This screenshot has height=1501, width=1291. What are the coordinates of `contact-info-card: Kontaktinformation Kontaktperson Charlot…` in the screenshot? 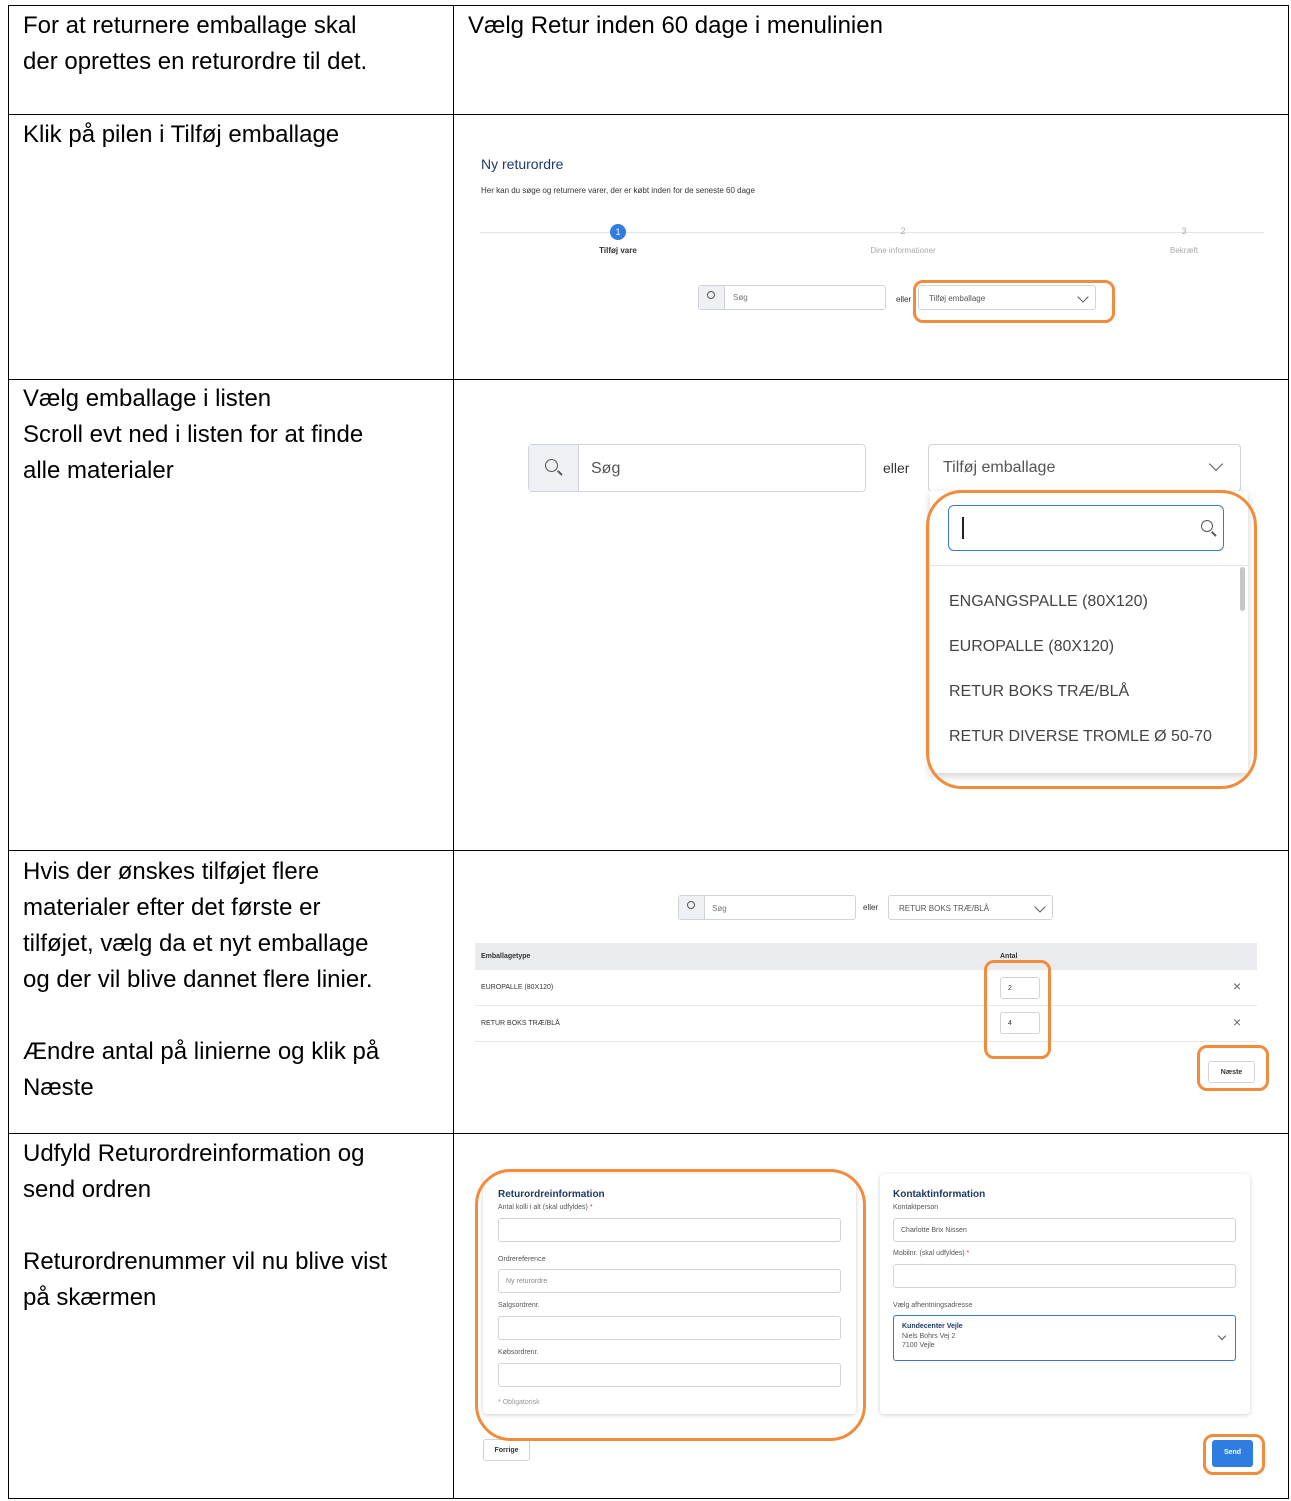 It's located at (1065, 1294).